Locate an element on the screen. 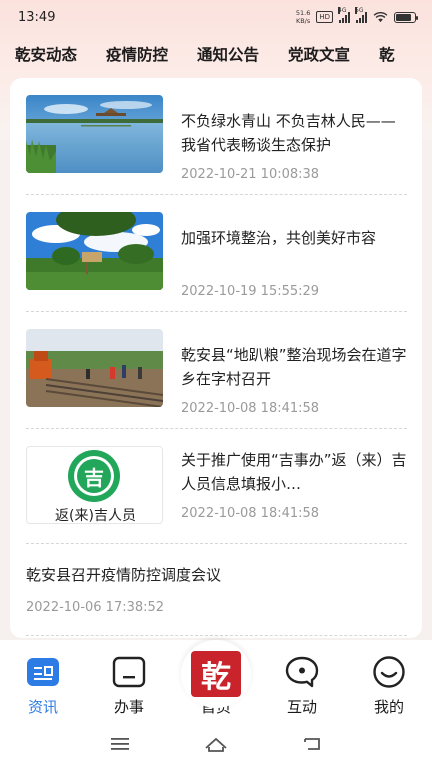  list-item: 乾安县召开疫情防控调度会议 2022-10-06 17:38:52 is located at coordinates (216, 598).